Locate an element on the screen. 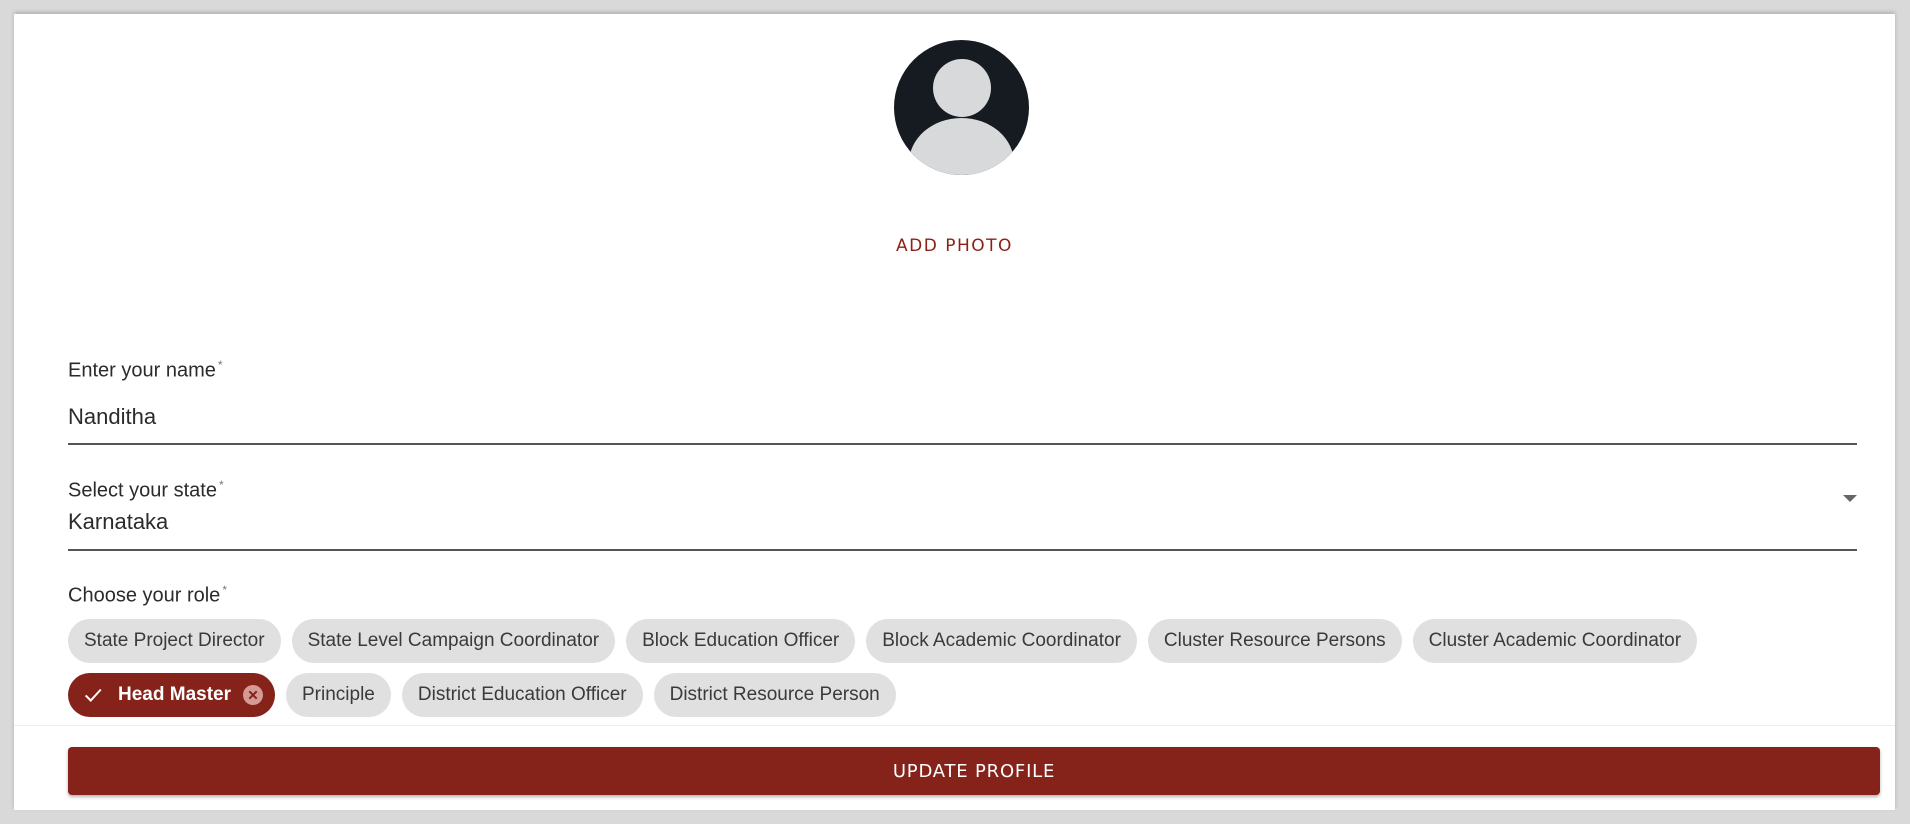 This screenshot has width=1910, height=824. avatar-placeholder-icon is located at coordinates (961, 107).